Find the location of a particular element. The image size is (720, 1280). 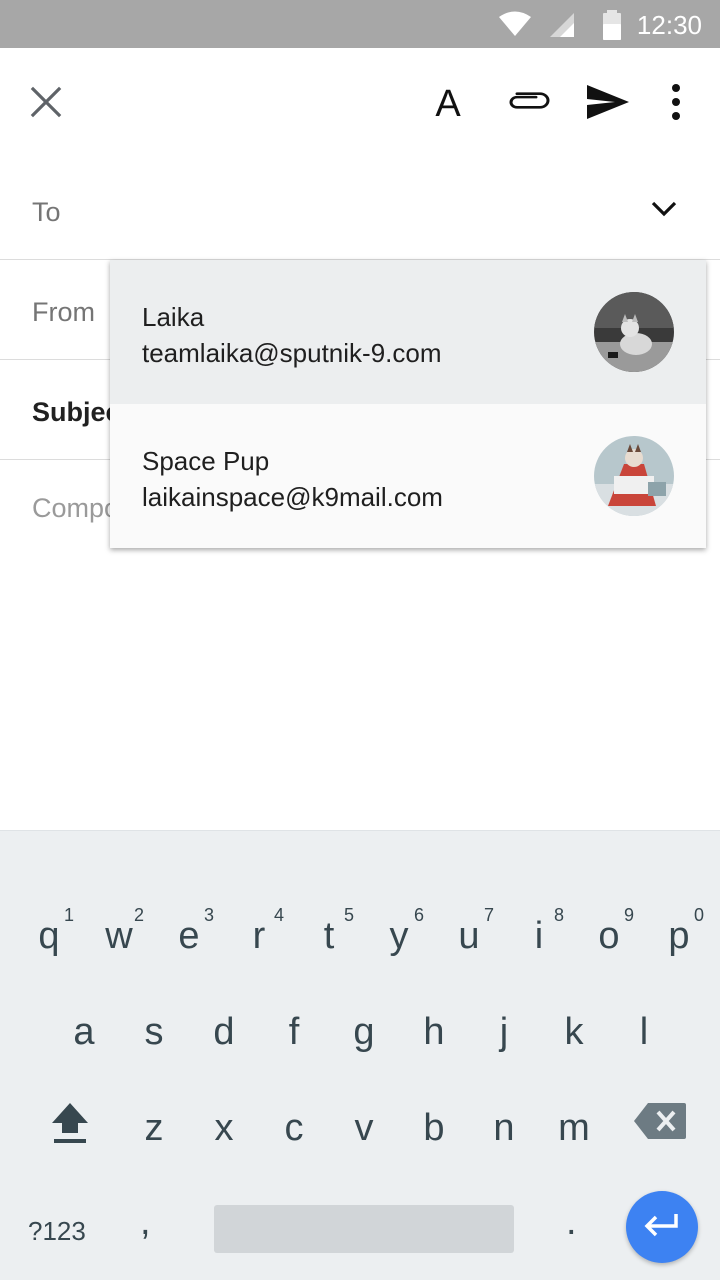

paperclip-icon is located at coordinates (528, 104).